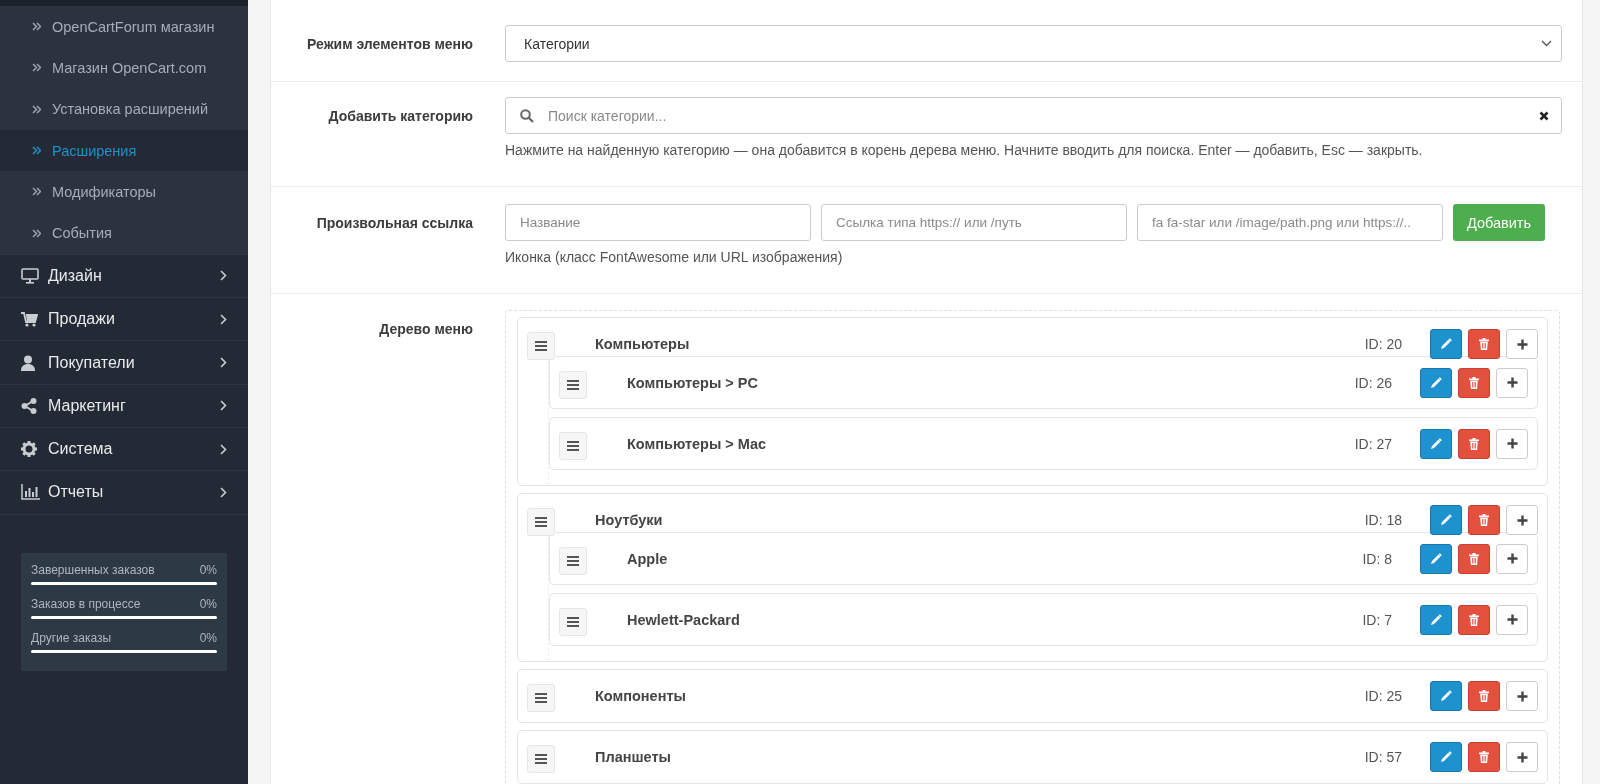 This screenshot has height=784, width=1600. What do you see at coordinates (674, 257) in the screenshot?
I see `help-text: Иконка (класс FontAwesome или URL изображения)` at bounding box center [674, 257].